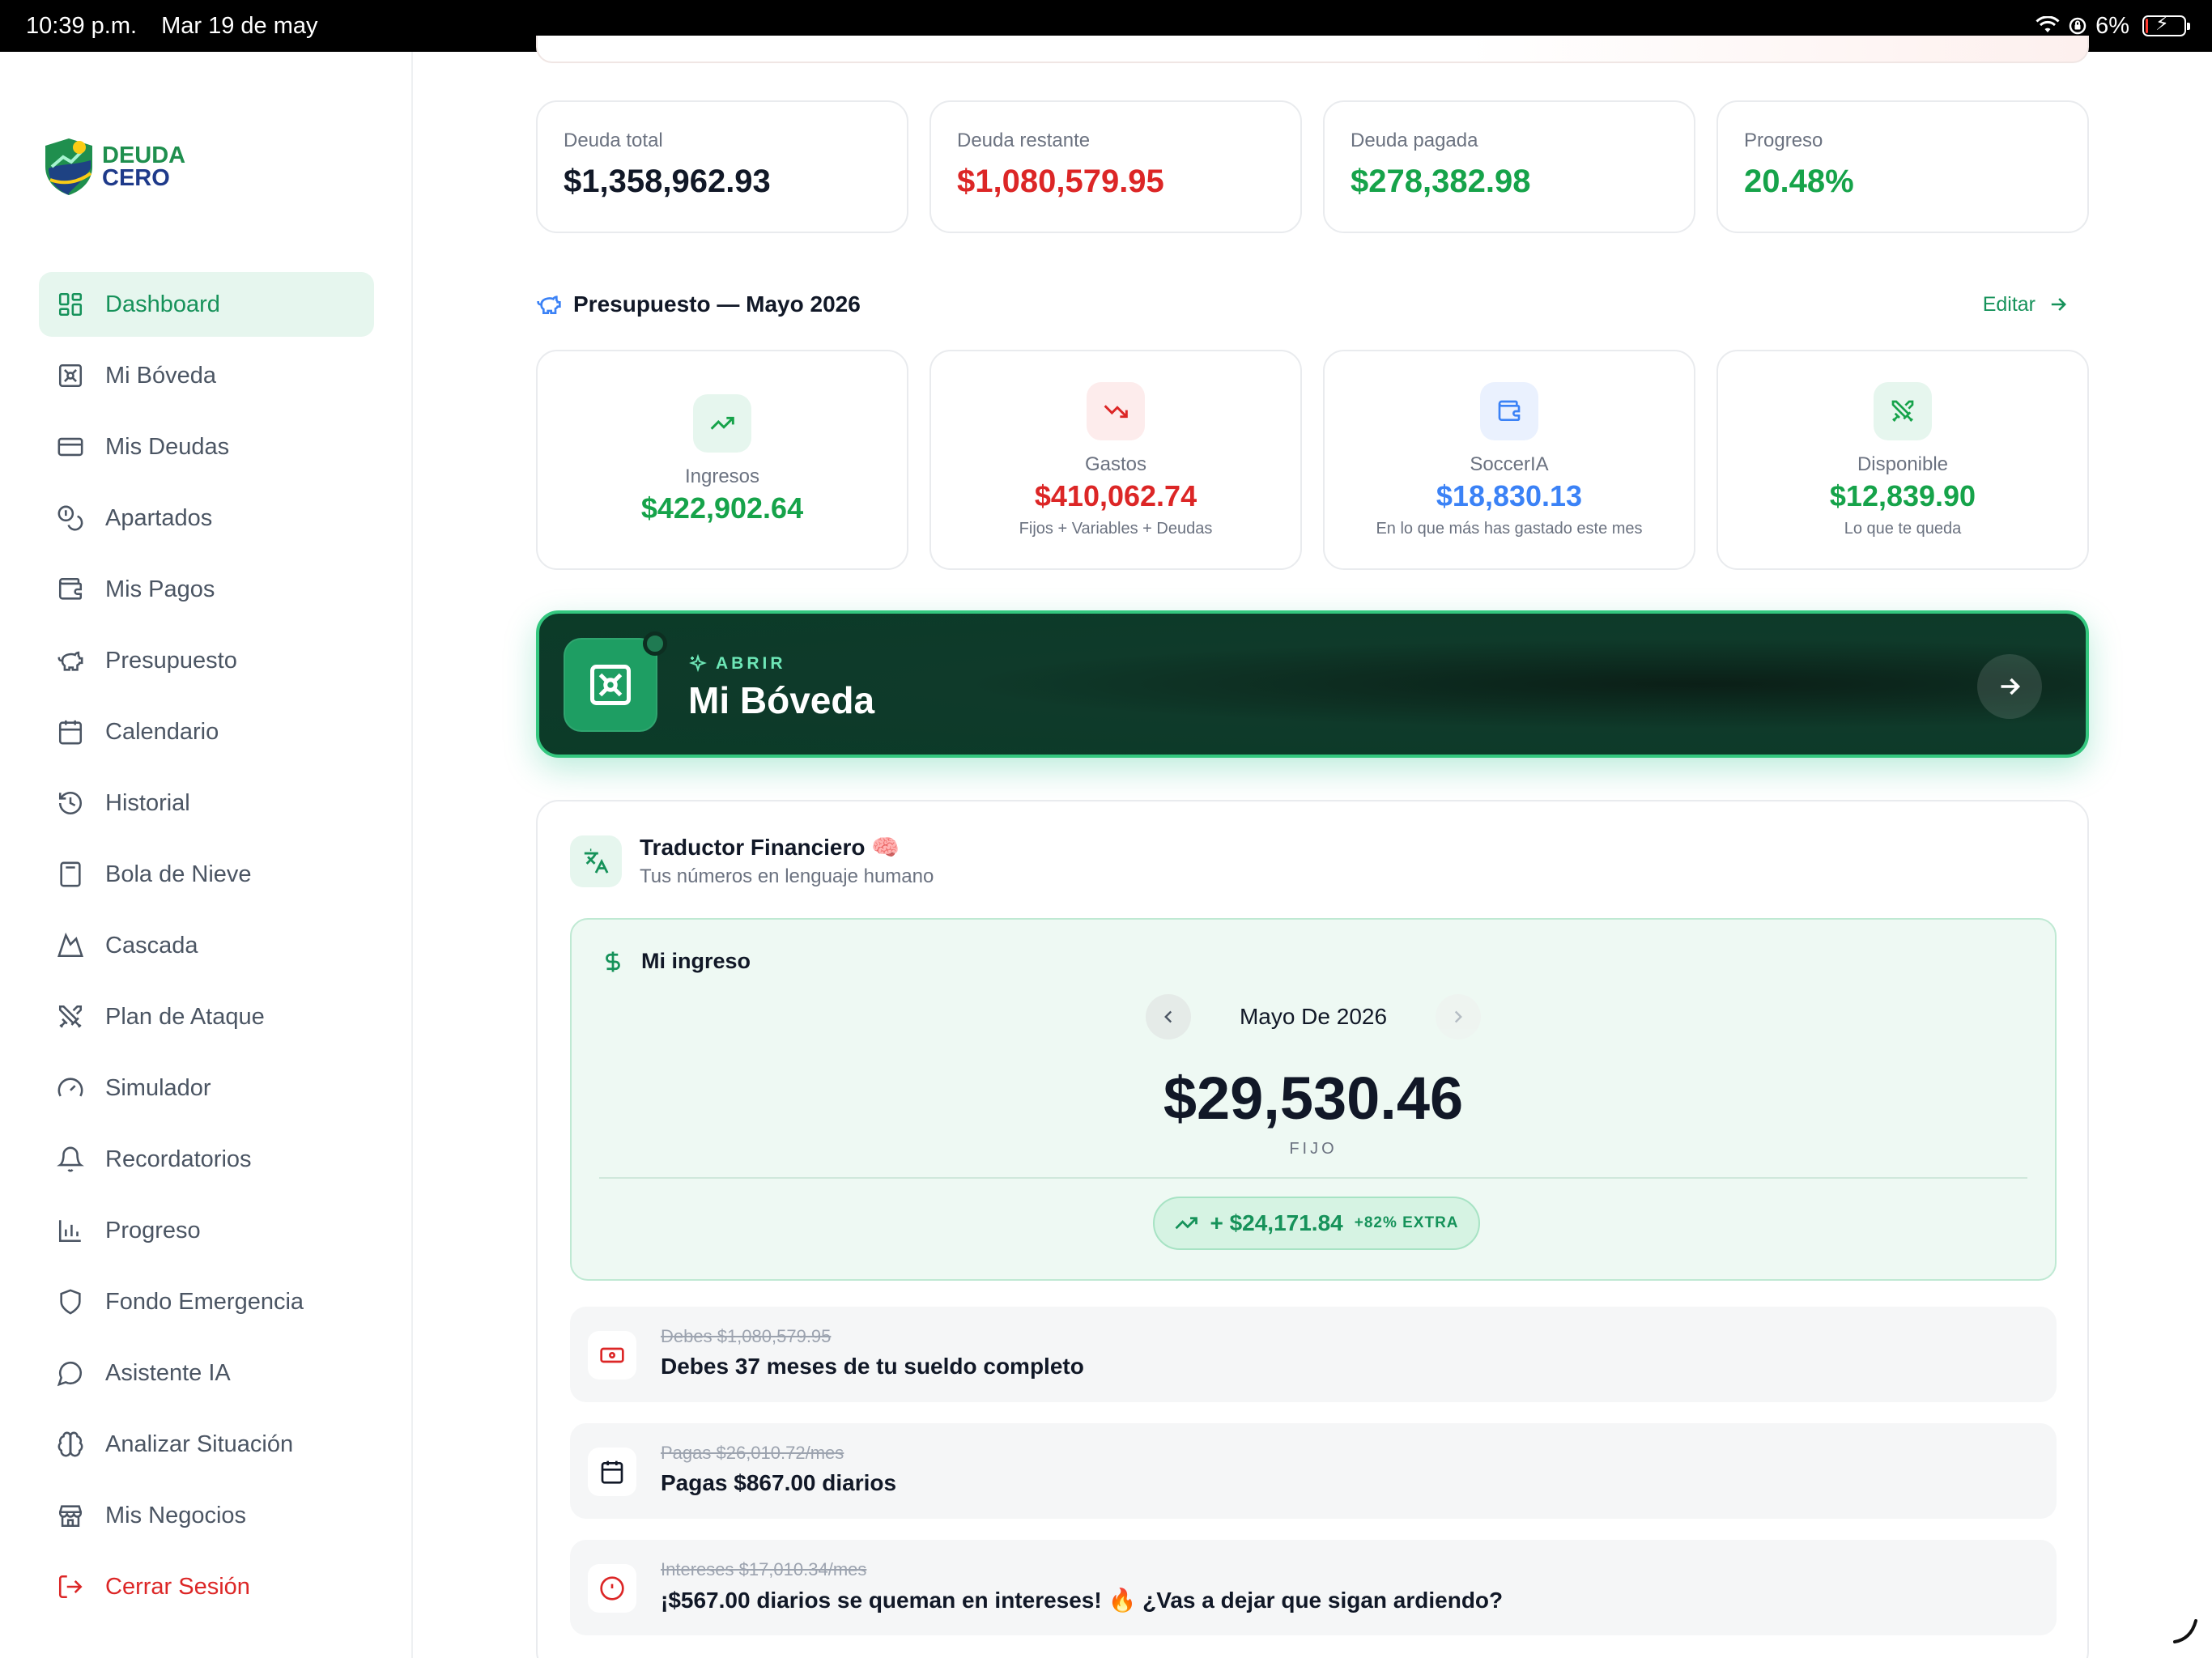 This screenshot has height=1658, width=2212. I want to click on sidebar-item-budget: Presupuesto, so click(207, 660).